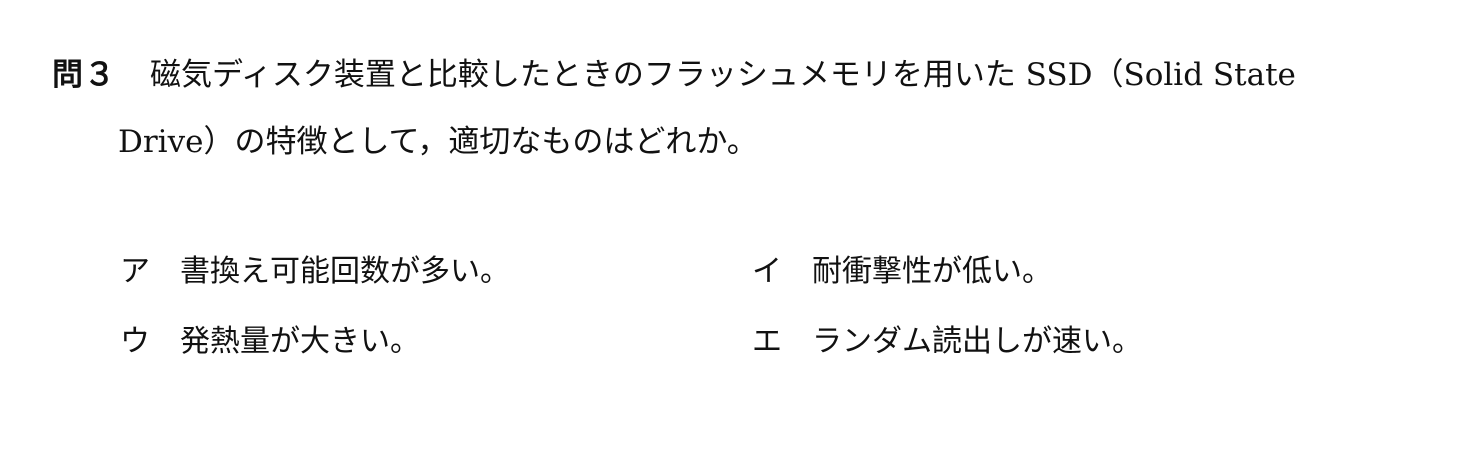 The image size is (1462, 457). I want to click on question-text-line-2: Drive）の特徴として，適切なものはどれか。, so click(438, 142).